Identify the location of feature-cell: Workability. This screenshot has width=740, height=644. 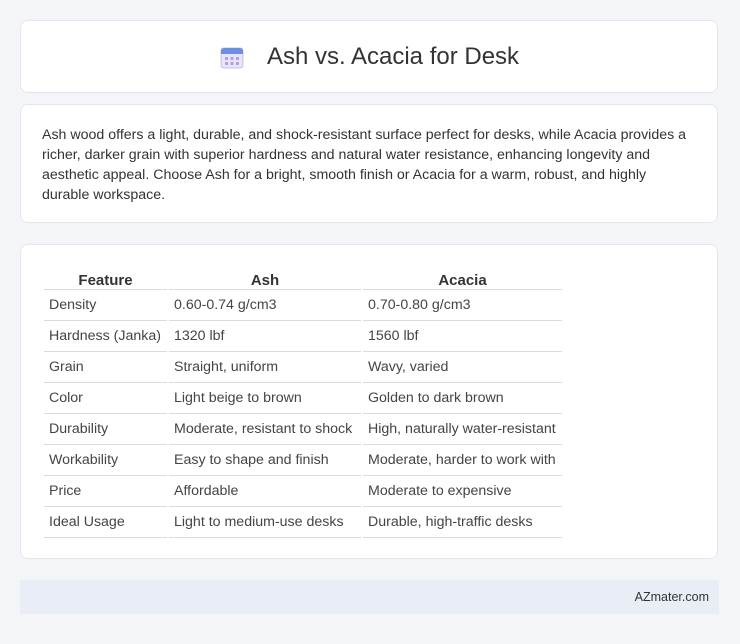
(105, 460).